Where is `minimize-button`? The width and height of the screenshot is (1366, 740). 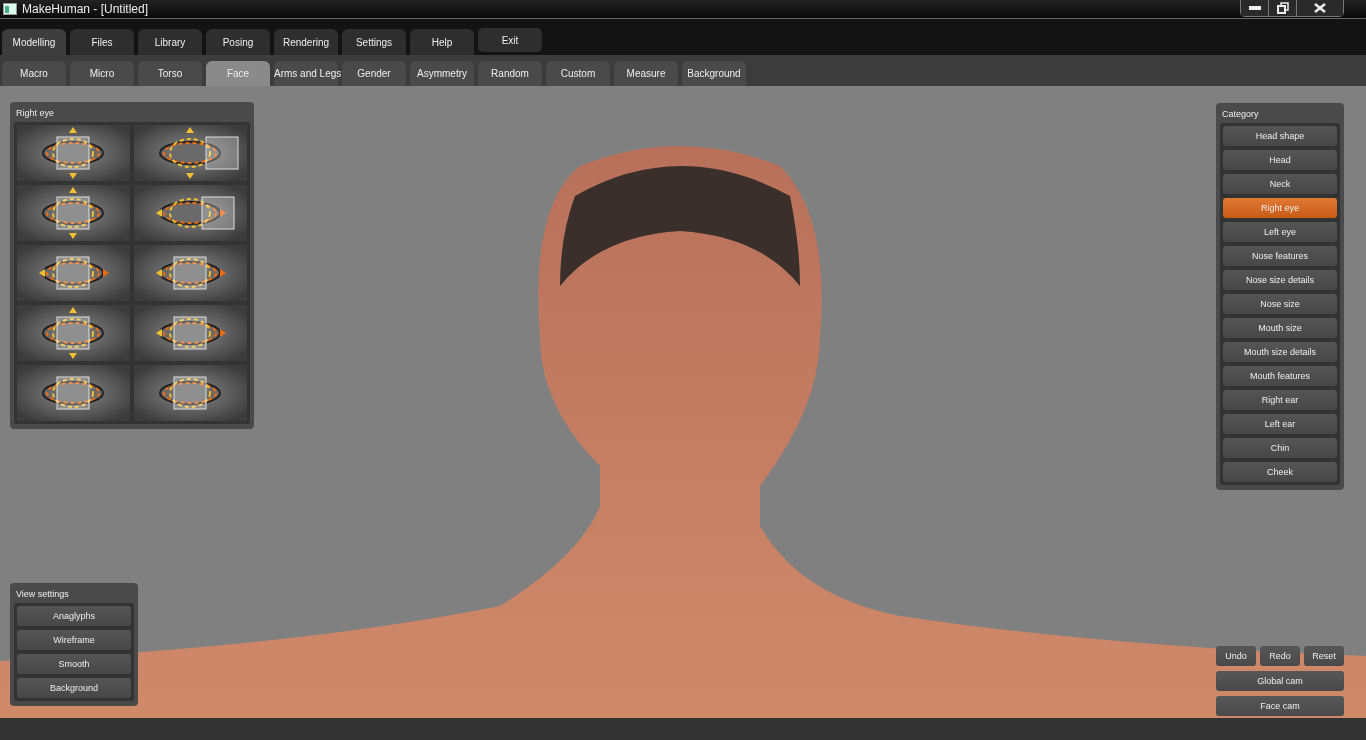
minimize-button is located at coordinates (1255, 8).